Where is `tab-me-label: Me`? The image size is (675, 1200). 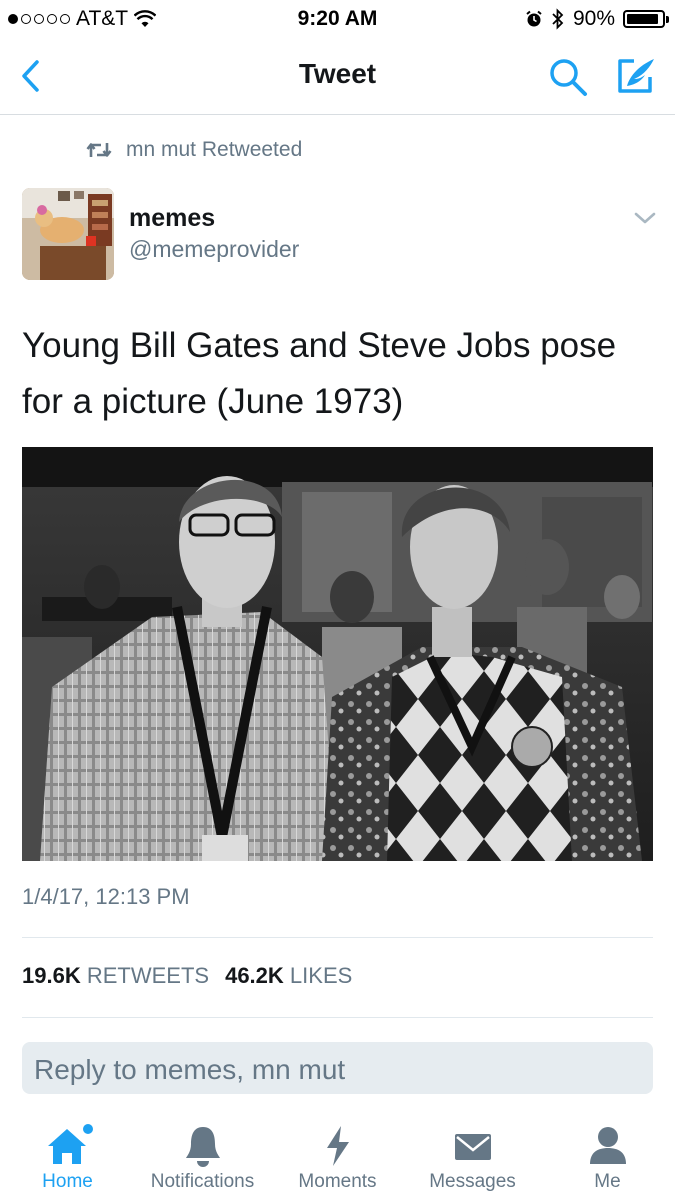 tab-me-label: Me is located at coordinates (607, 1181).